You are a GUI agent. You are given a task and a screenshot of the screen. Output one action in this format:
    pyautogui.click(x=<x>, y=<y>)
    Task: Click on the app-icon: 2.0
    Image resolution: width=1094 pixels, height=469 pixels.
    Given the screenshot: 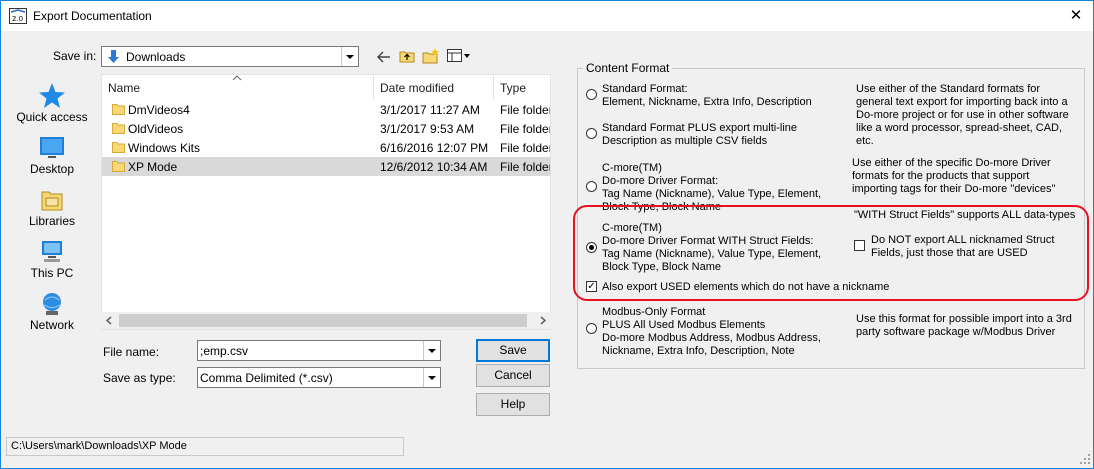 What is the action you would take?
    pyautogui.click(x=18, y=16)
    